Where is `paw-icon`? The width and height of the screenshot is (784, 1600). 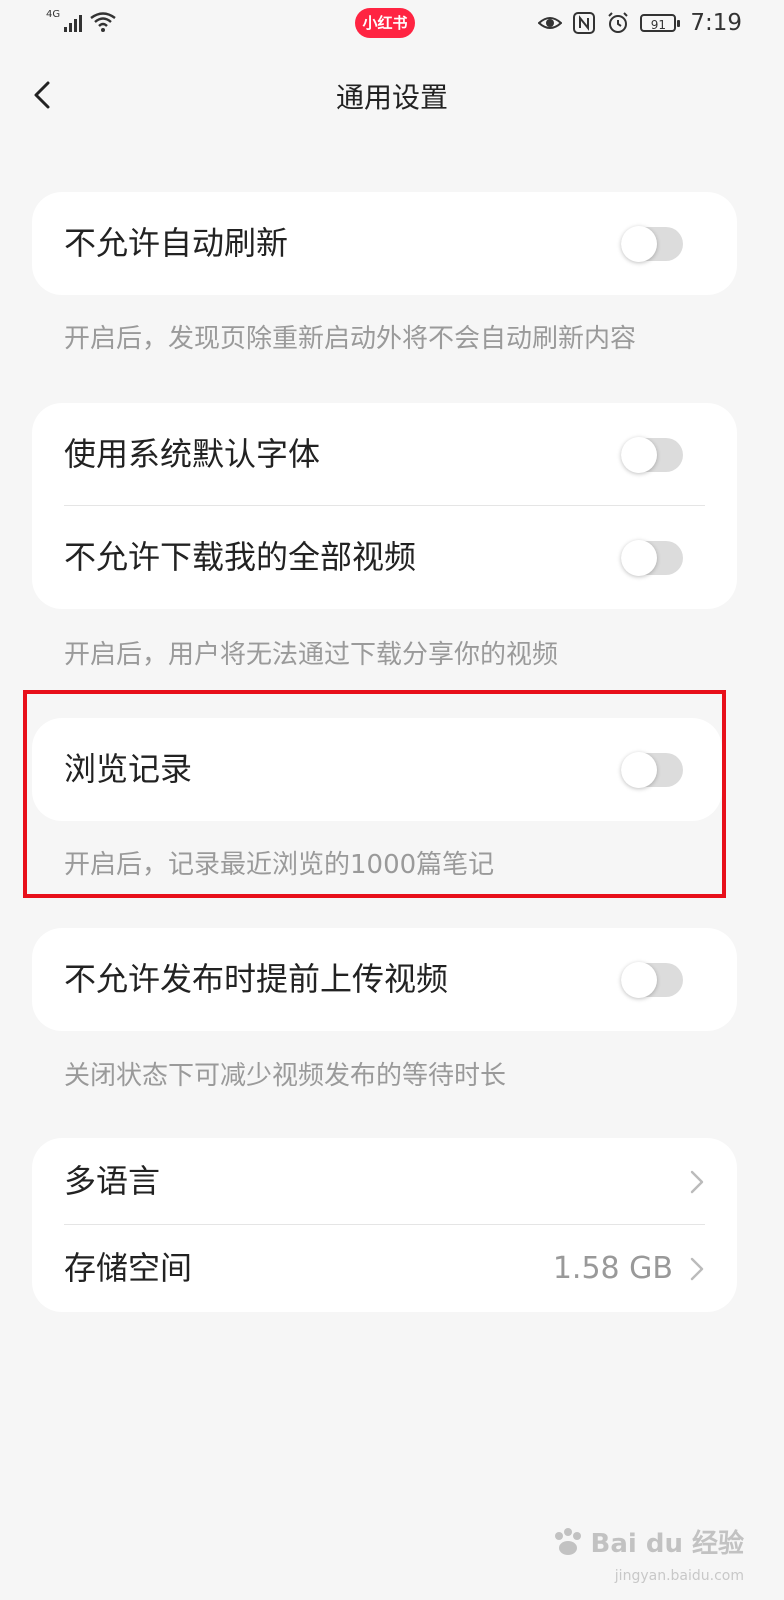 paw-icon is located at coordinates (567, 1541).